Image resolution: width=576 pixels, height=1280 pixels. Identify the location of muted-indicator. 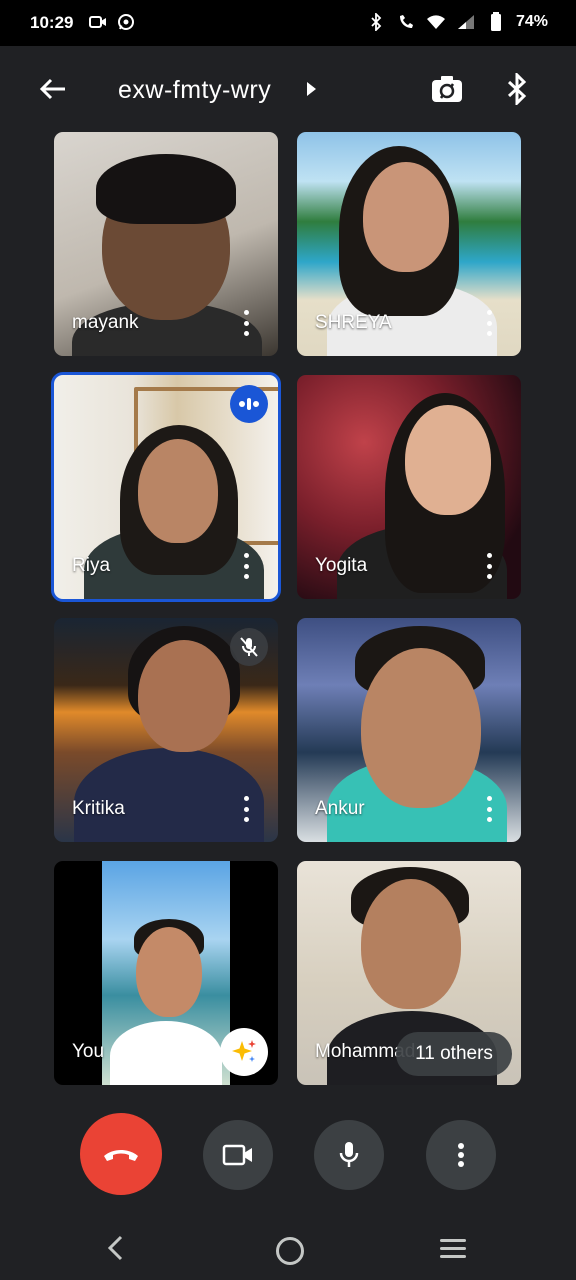
(249, 647).